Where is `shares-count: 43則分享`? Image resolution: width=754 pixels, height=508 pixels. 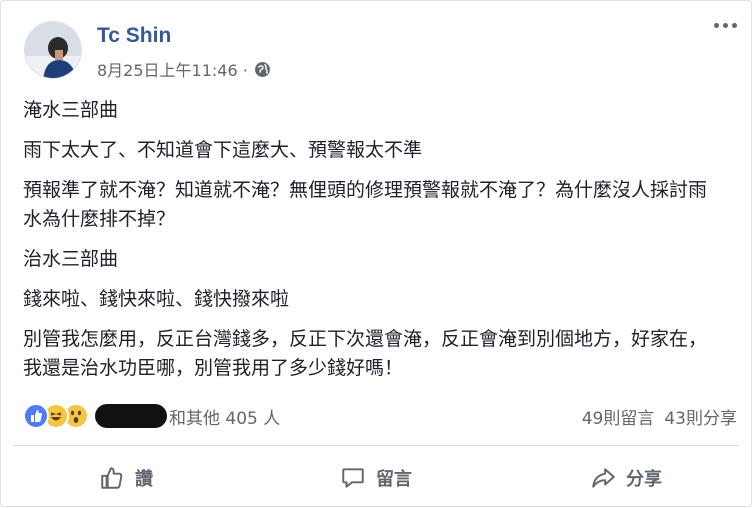 shares-count: 43則分享 is located at coordinates (700, 416).